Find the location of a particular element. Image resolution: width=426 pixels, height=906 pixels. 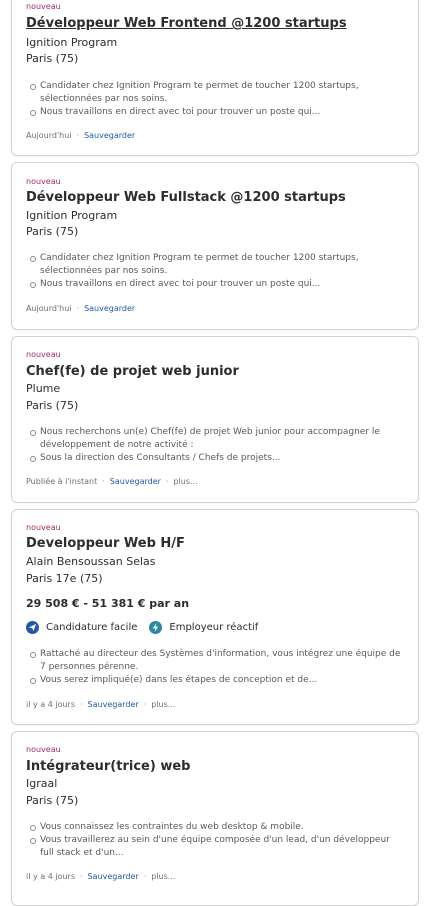

job-title-link: Intégrateur(trice) web is located at coordinates (108, 766).